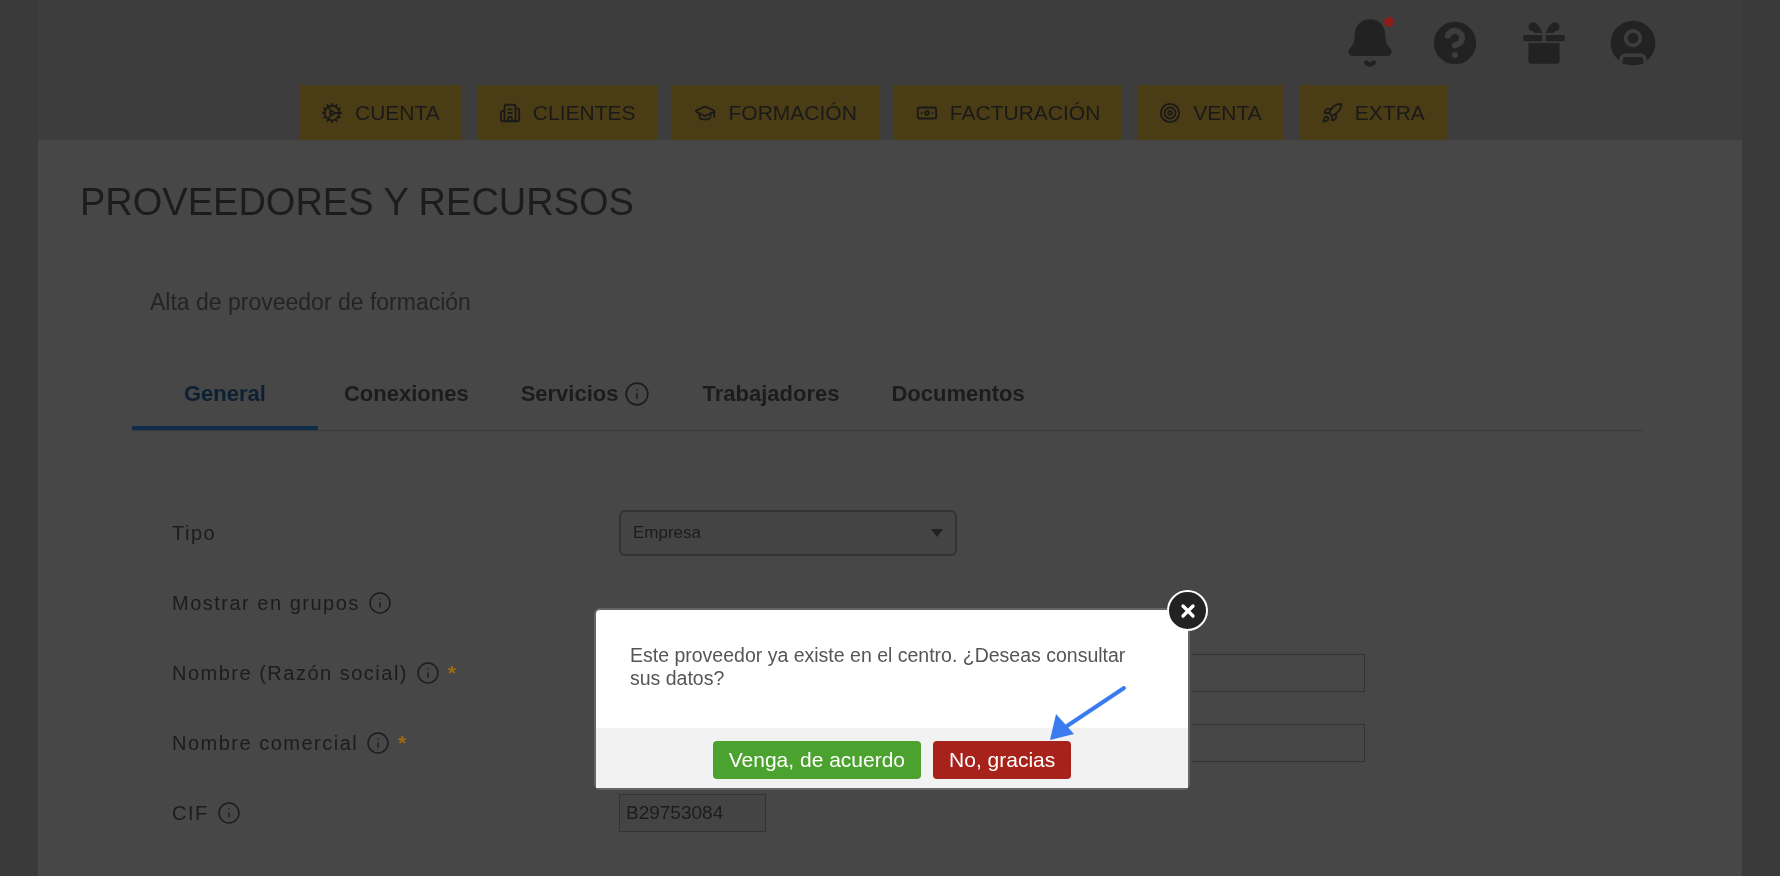  Describe the element at coordinates (225, 395) in the screenshot. I see `tab: General` at that location.